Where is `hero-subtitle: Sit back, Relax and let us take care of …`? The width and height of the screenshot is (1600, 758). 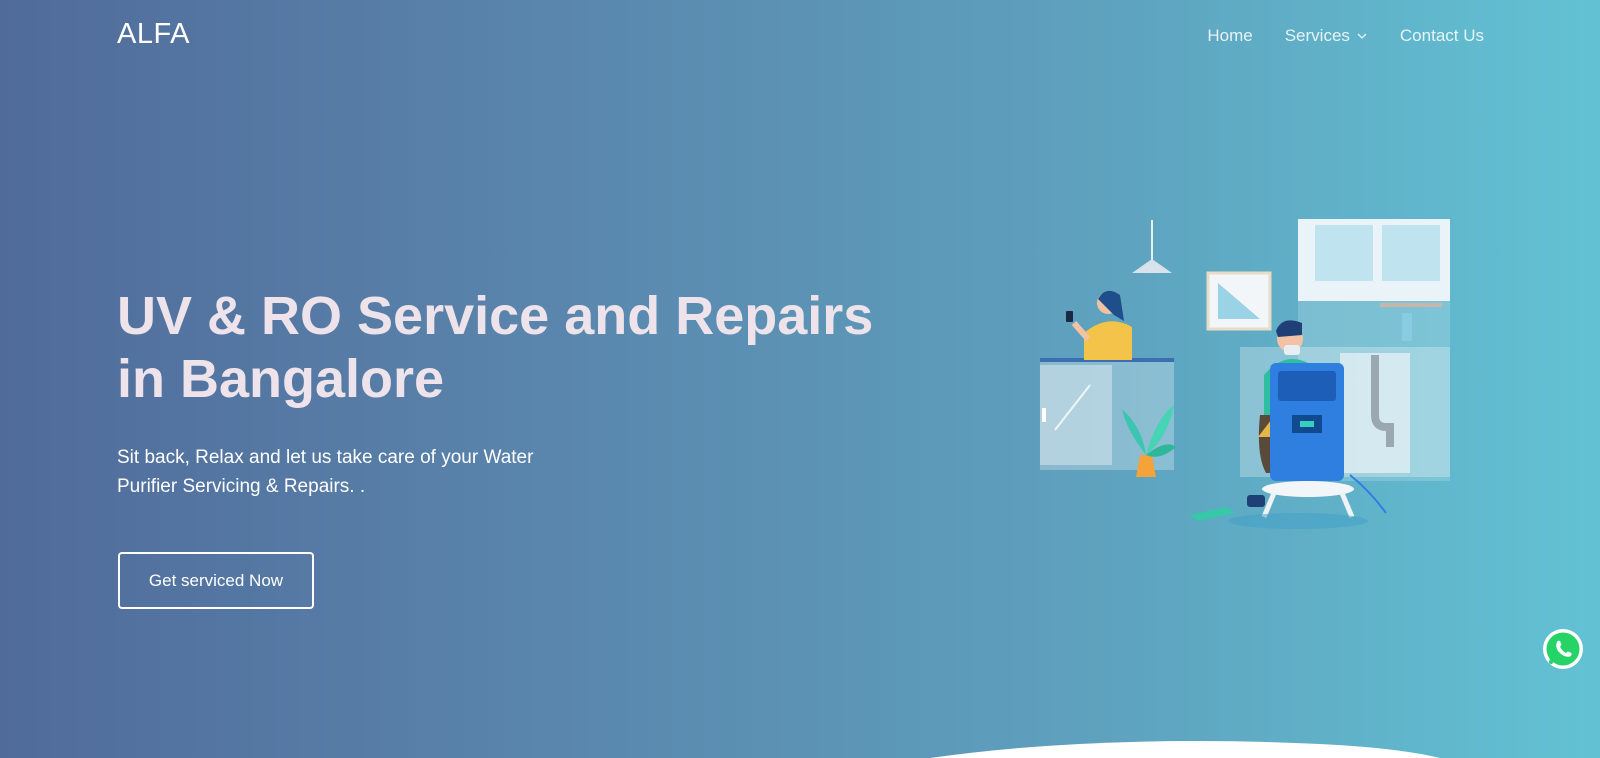
hero-subtitle: Sit back, Relax and let us take care of … is located at coordinates (337, 472).